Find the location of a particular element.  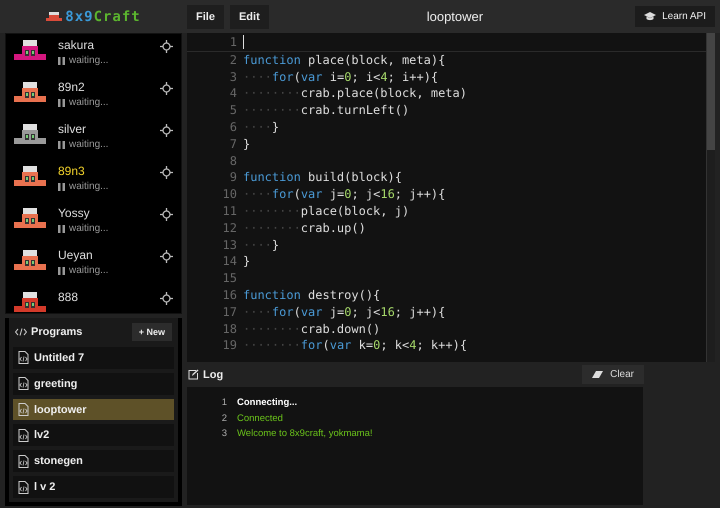

code-brackets-icon is located at coordinates (21, 332).